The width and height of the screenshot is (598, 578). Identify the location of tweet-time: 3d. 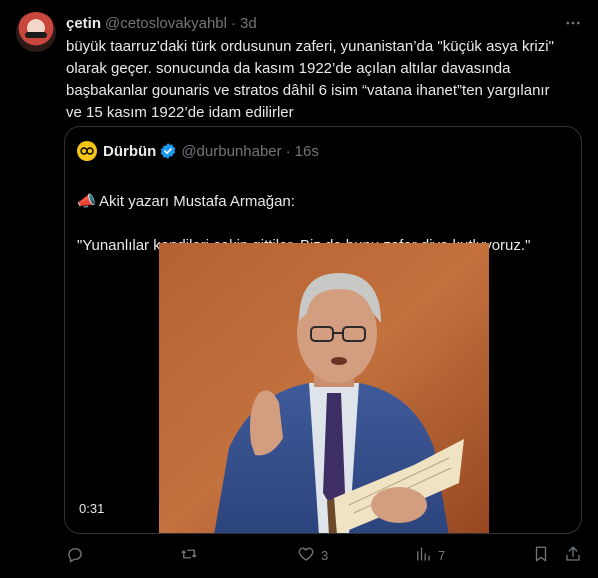
(248, 23).